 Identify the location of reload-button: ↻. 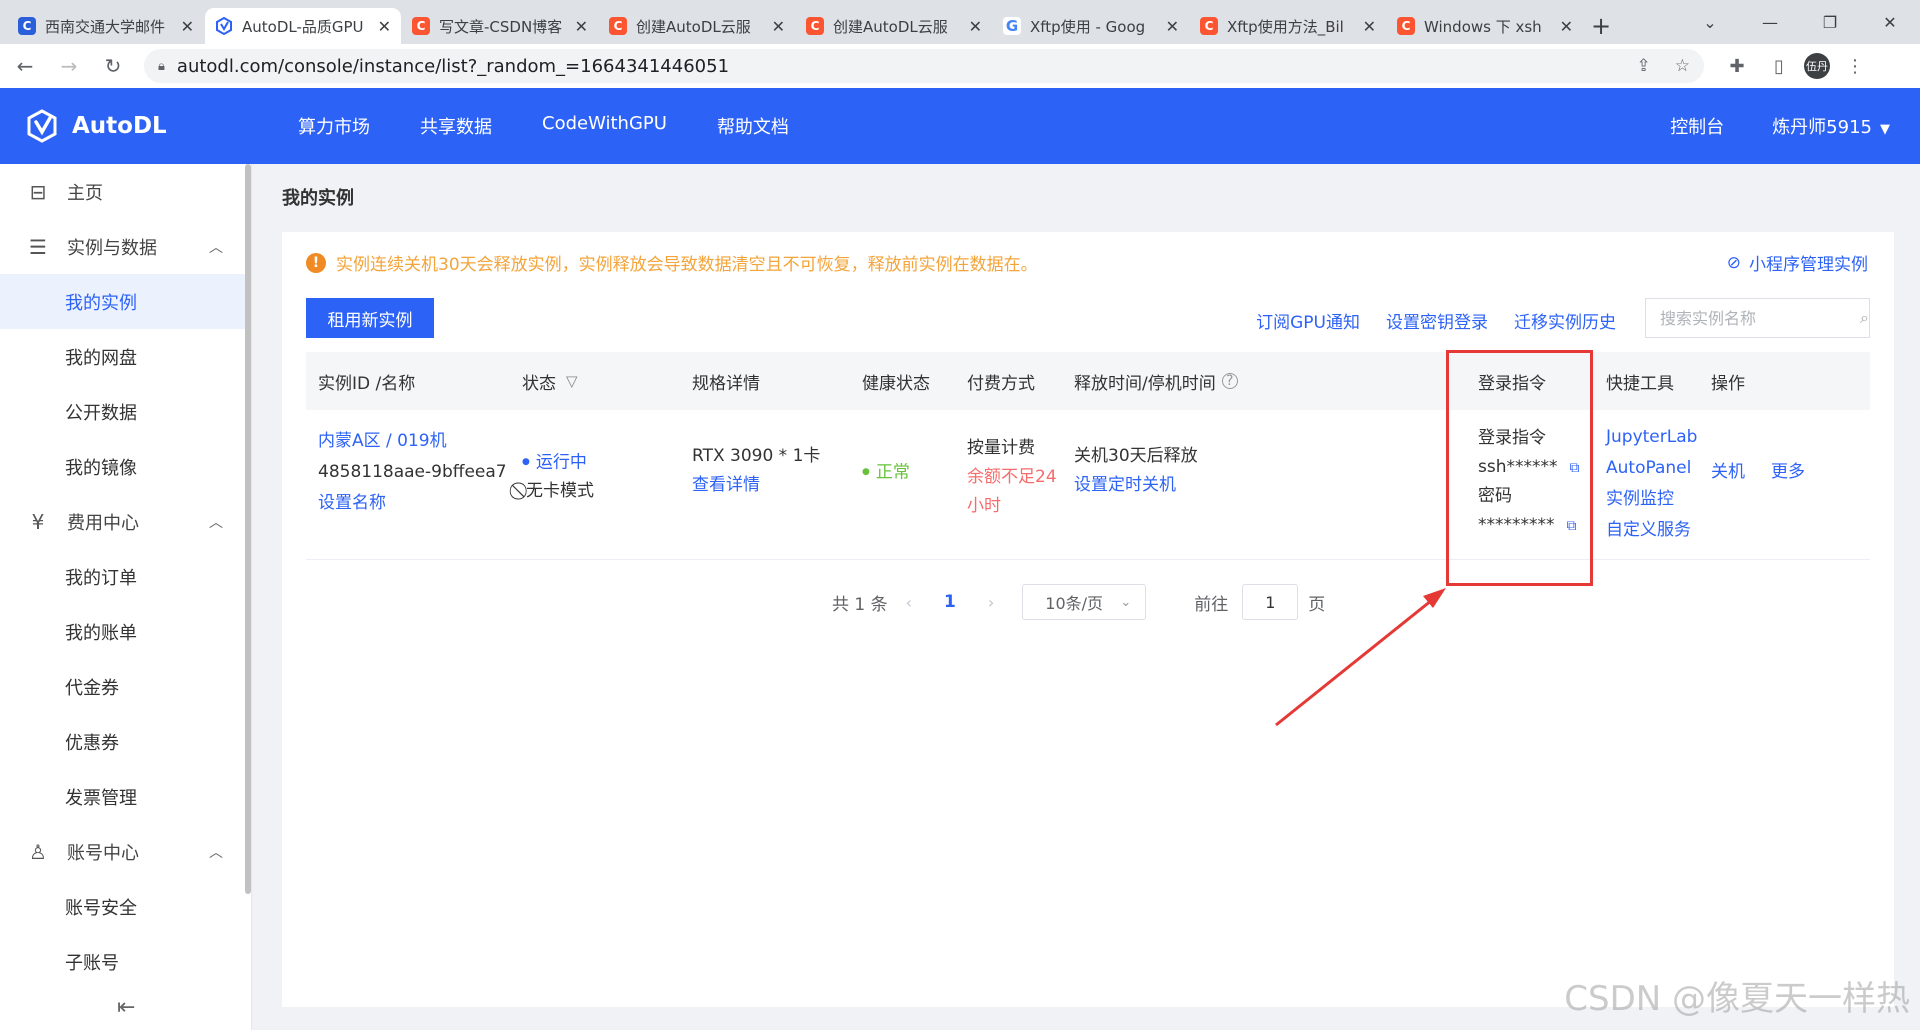
(113, 66).